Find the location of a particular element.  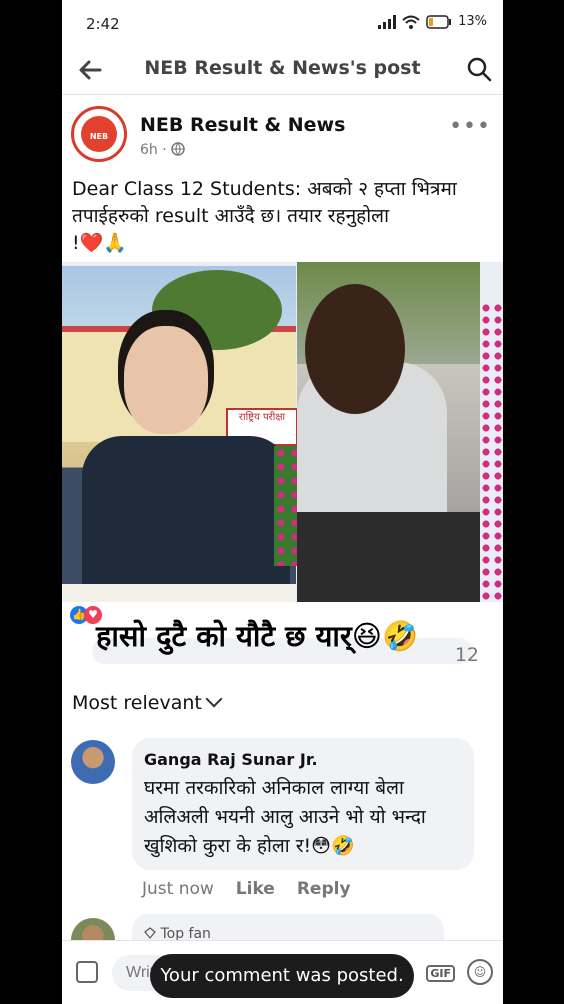

student-figure is located at coordinates (186, 519).